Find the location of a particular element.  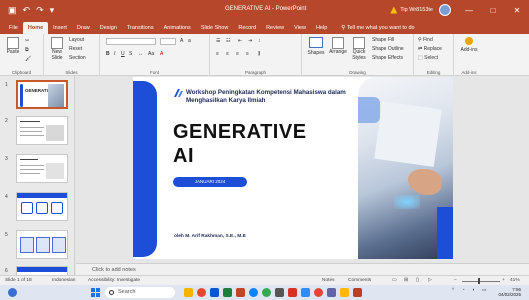

maximize-button: □ is located at coordinates (493, 10).